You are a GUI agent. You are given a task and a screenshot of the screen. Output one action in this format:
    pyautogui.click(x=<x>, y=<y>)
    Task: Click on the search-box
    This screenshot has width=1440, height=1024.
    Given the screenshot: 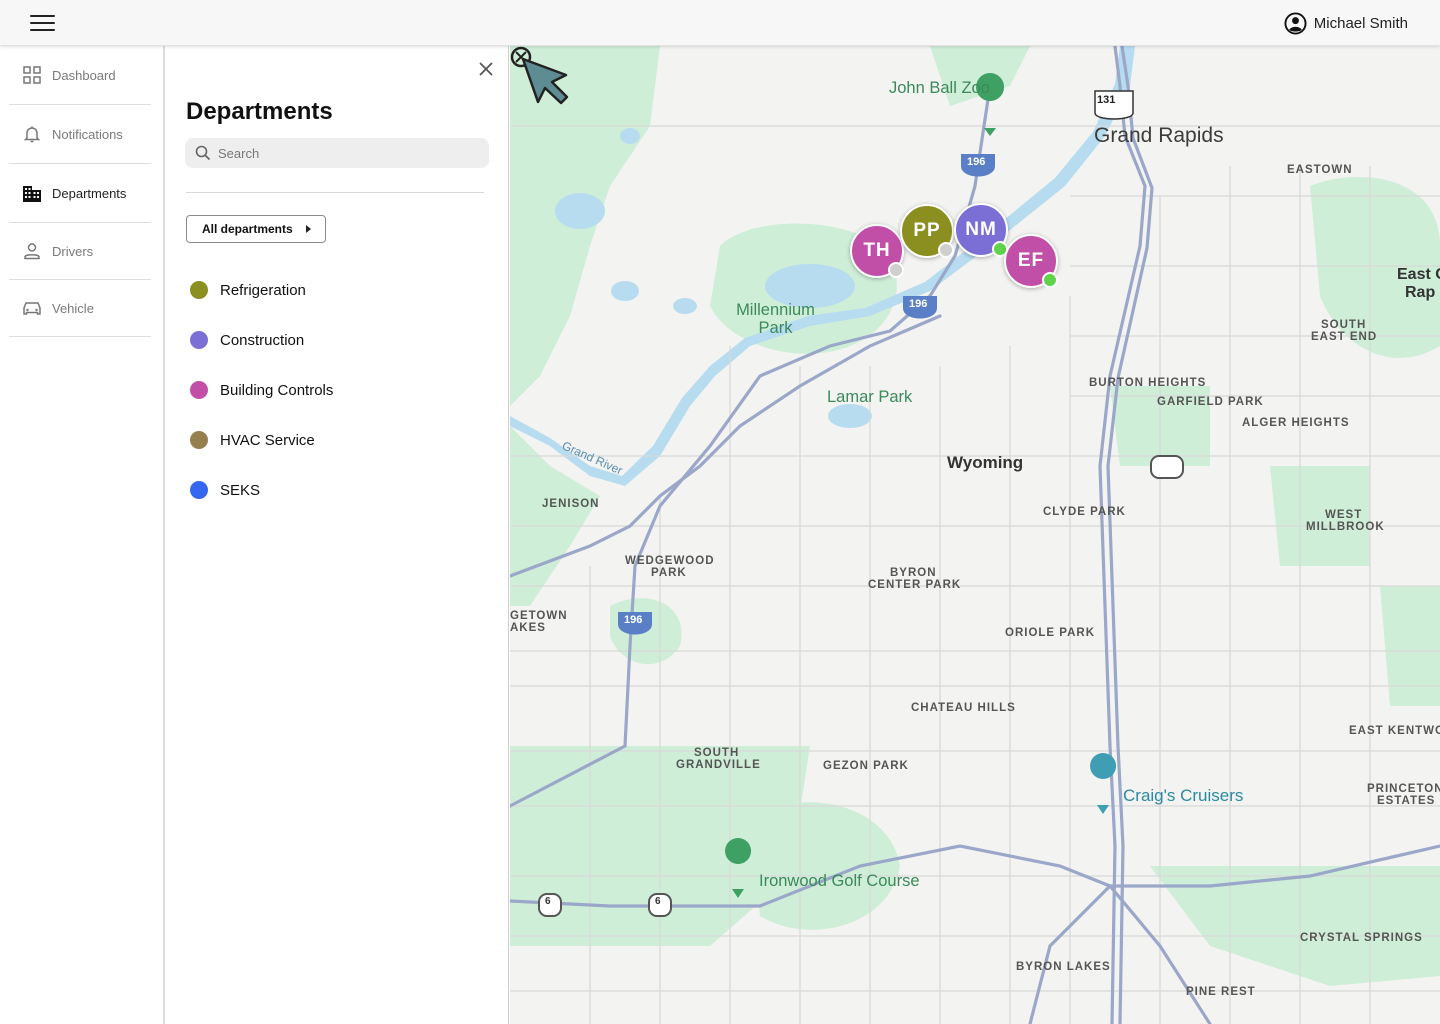 What is the action you would take?
    pyautogui.click(x=337, y=153)
    